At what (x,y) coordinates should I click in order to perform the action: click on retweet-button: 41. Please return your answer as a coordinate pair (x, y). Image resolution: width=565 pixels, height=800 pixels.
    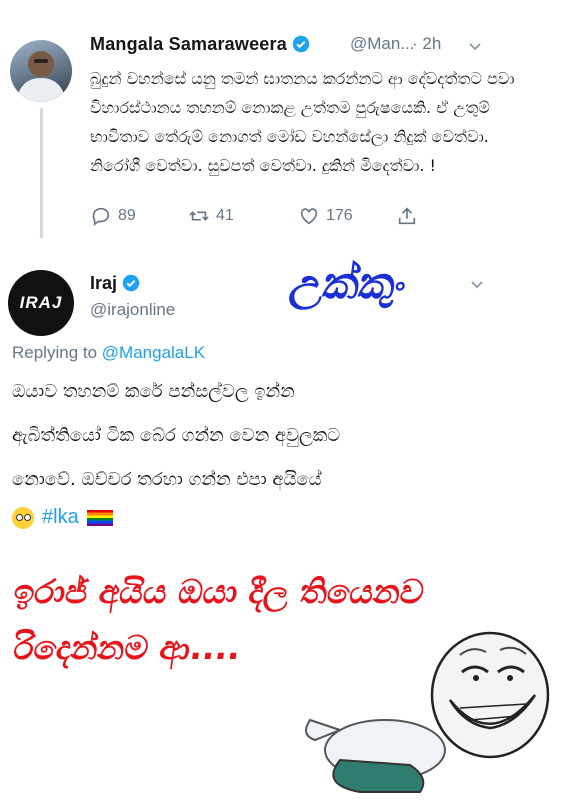
    Looking at the image, I should click on (211, 216).